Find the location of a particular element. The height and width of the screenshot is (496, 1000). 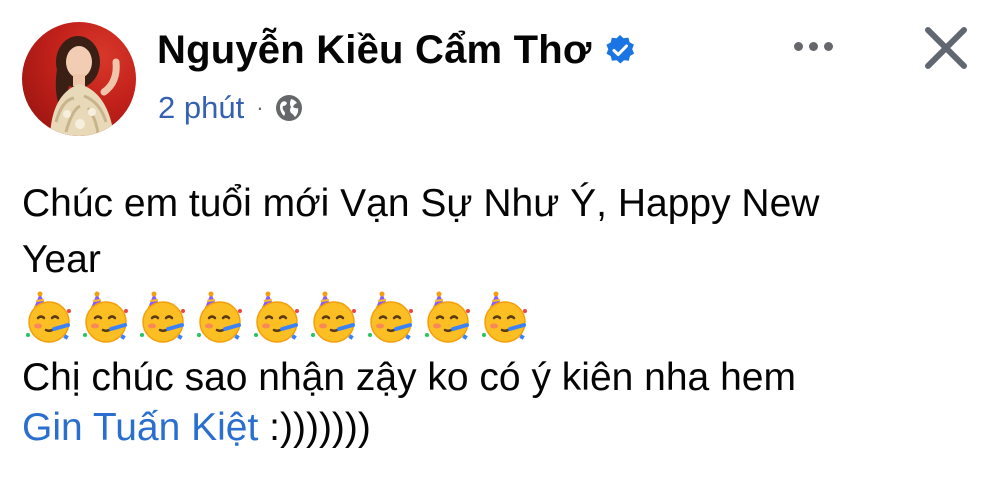

mention-line: Gin Tuấn Kiệt :))))))) is located at coordinates (502, 428).